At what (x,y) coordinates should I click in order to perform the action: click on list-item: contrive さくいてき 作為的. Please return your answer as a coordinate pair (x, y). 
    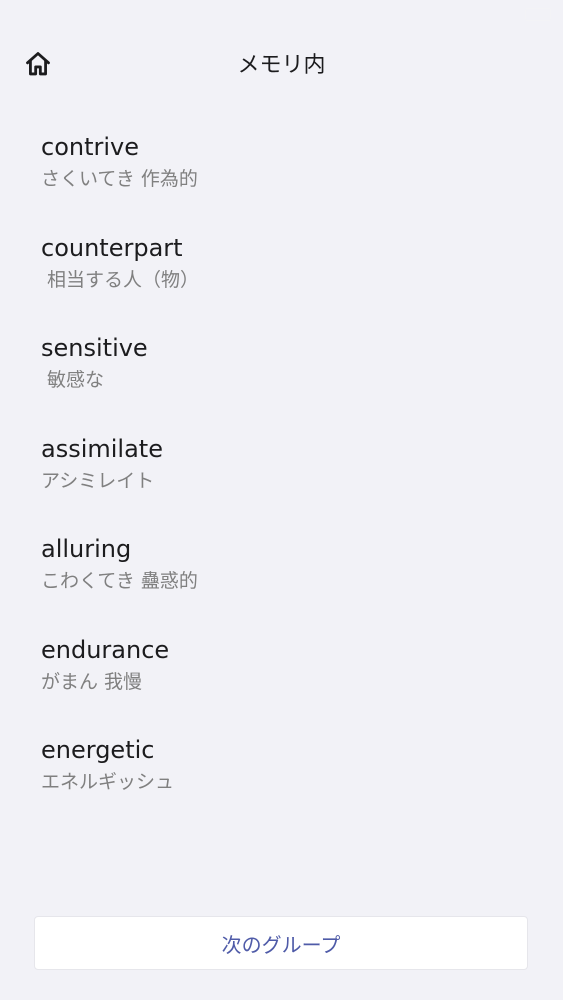
    Looking at the image, I should click on (292, 180).